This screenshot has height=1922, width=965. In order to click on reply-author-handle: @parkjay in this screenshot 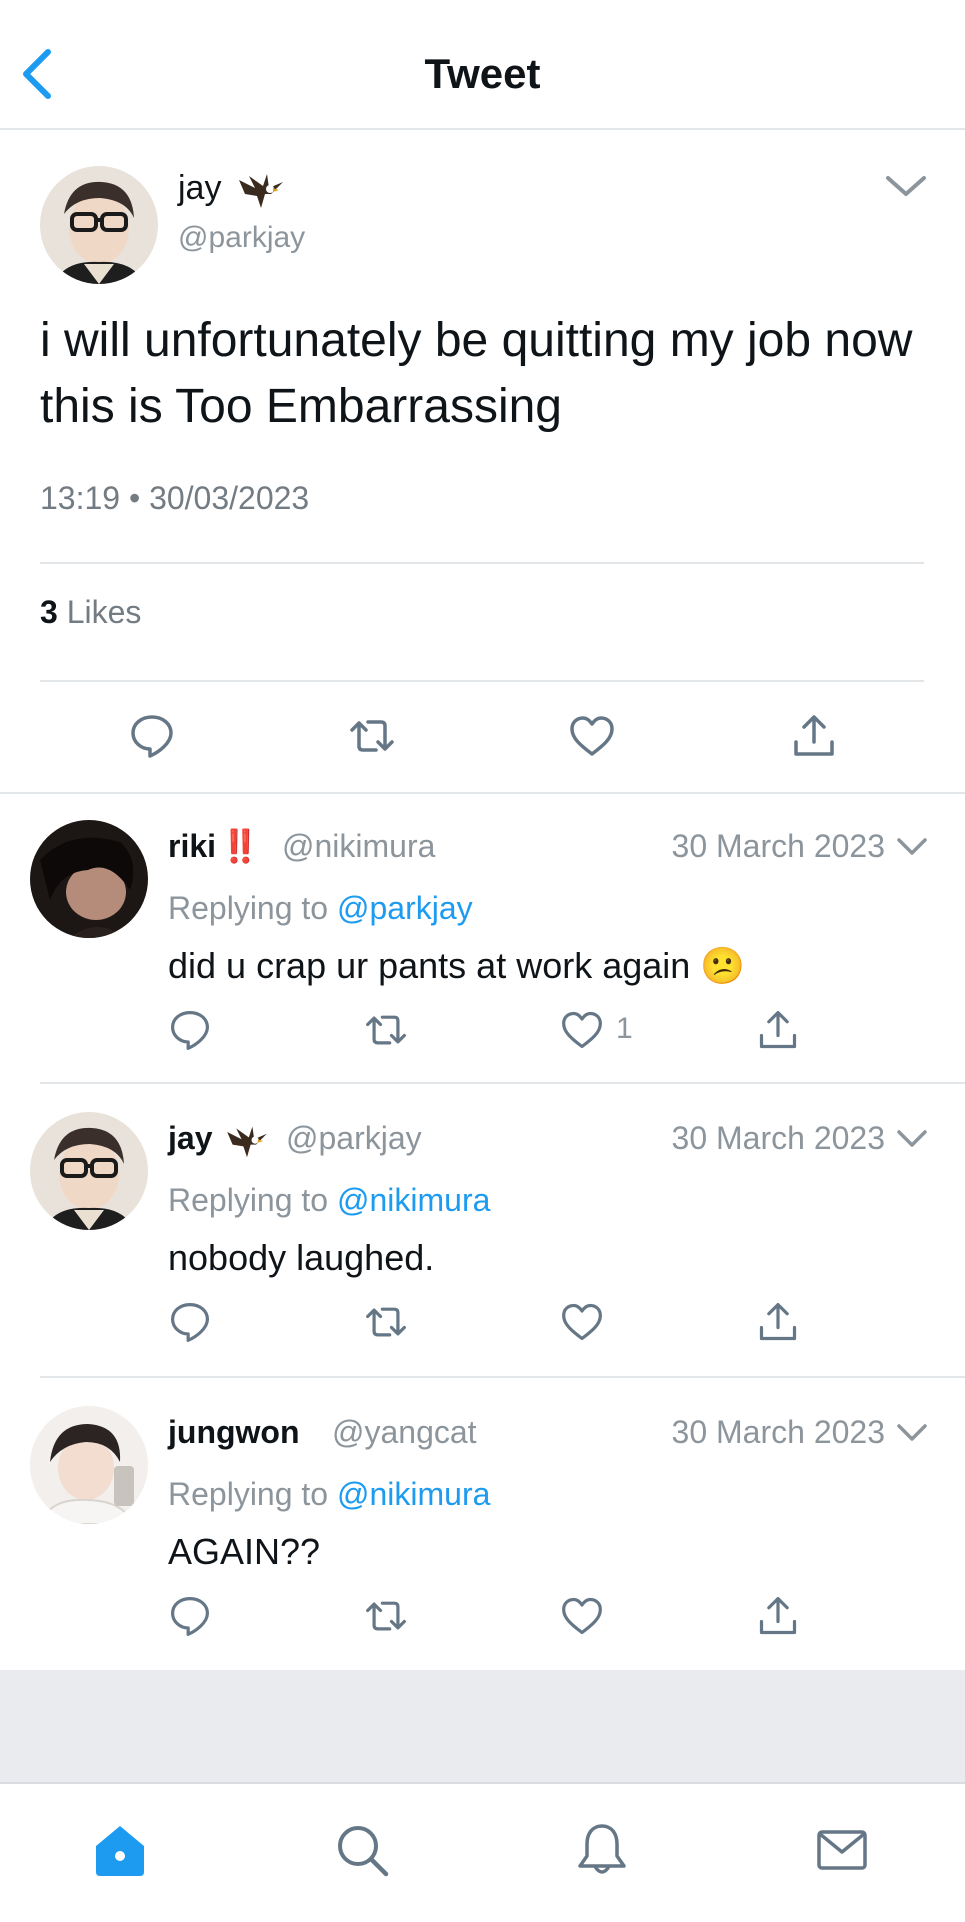, I will do `click(354, 1138)`.